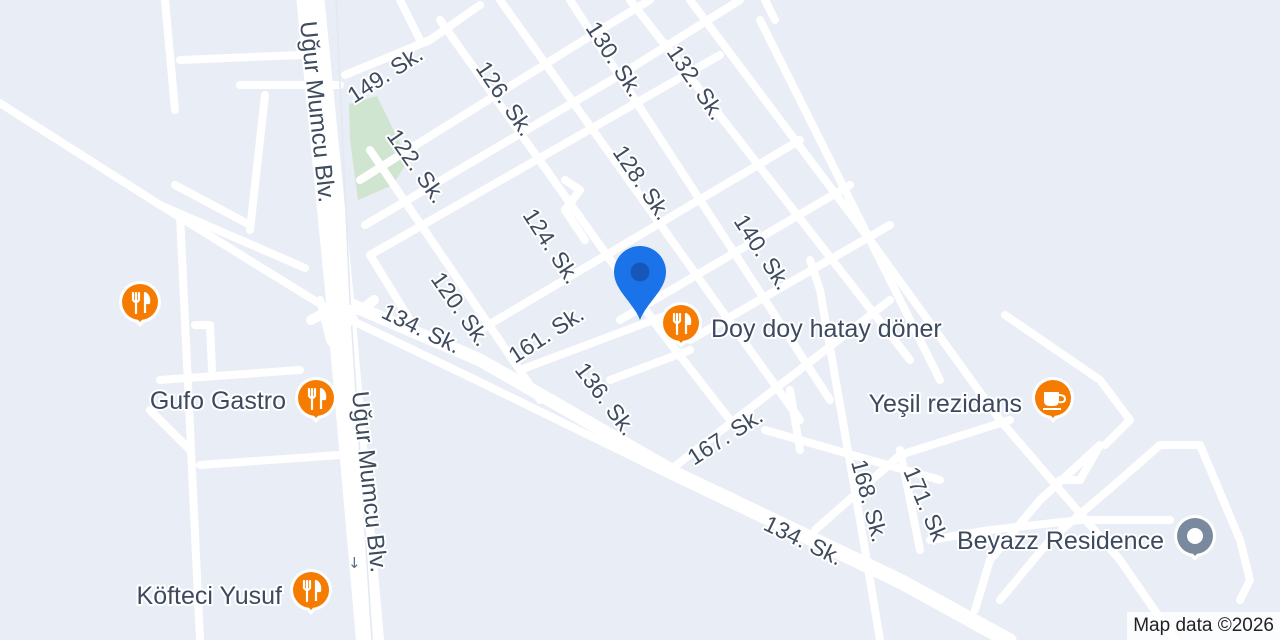  Describe the element at coordinates (505, 98) in the screenshot. I see `street-label-126: 126. Sk.` at that location.